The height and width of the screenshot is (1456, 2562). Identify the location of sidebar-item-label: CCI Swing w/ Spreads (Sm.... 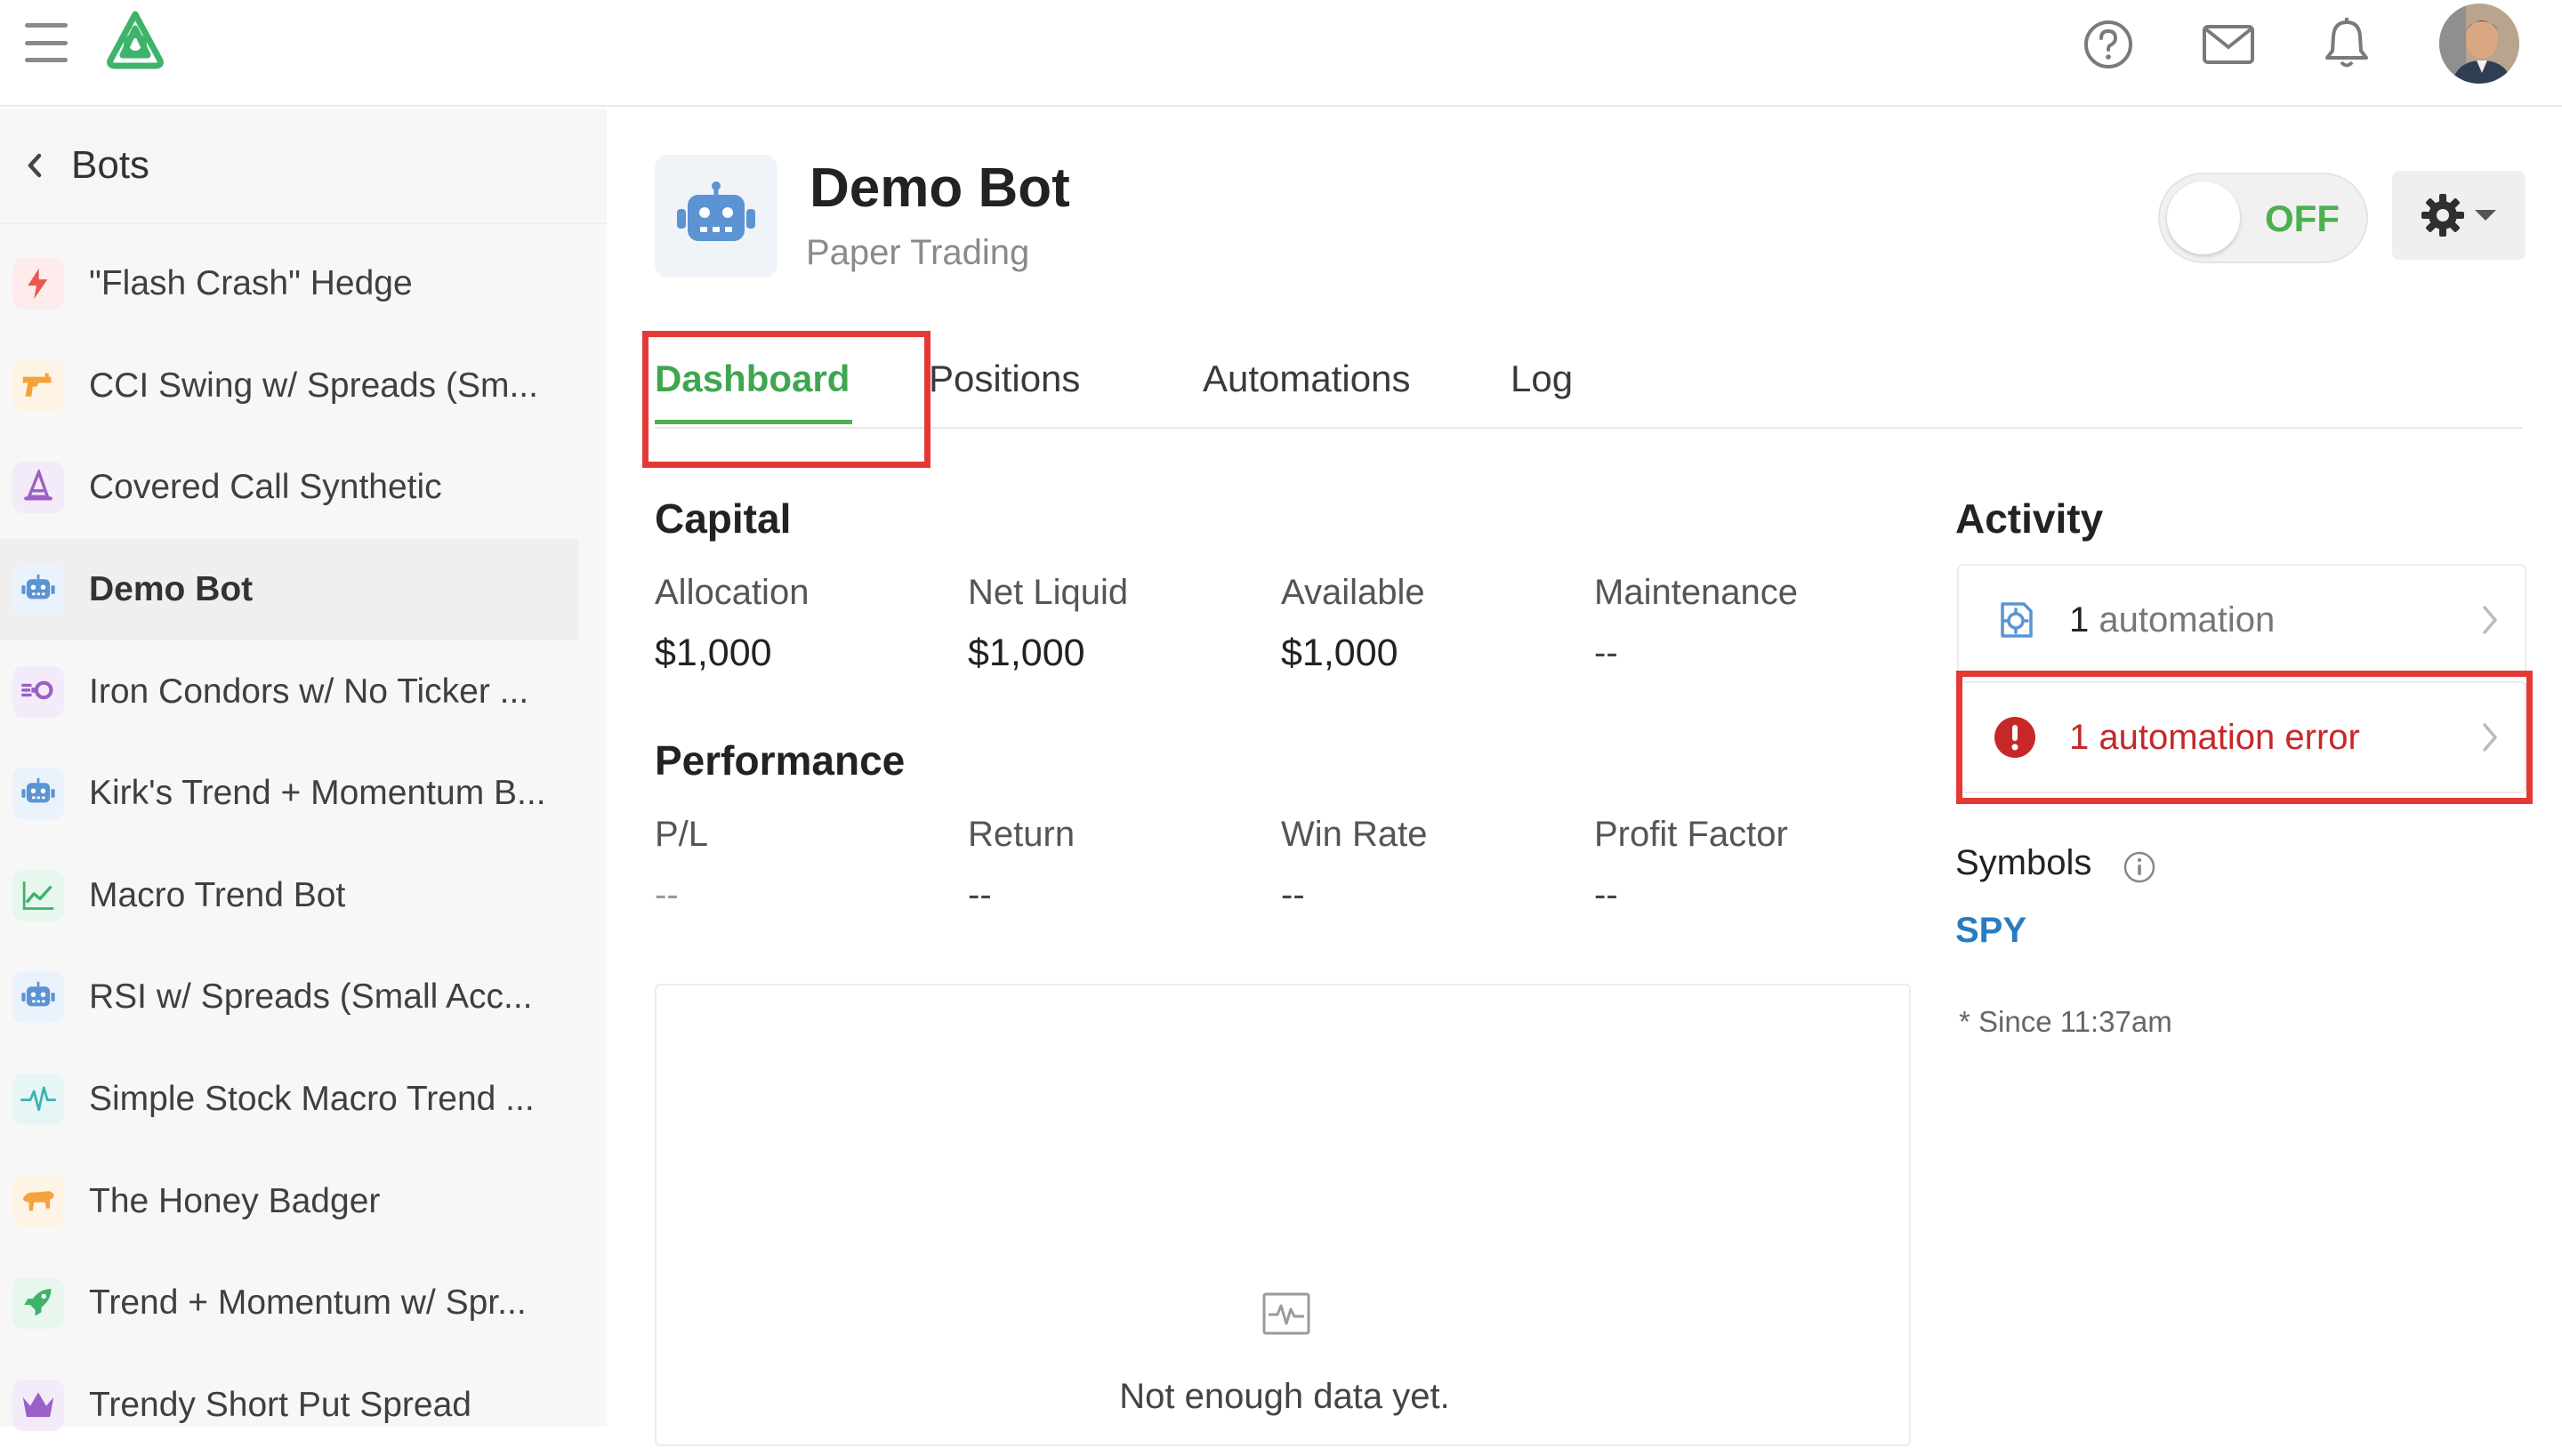
(313, 385).